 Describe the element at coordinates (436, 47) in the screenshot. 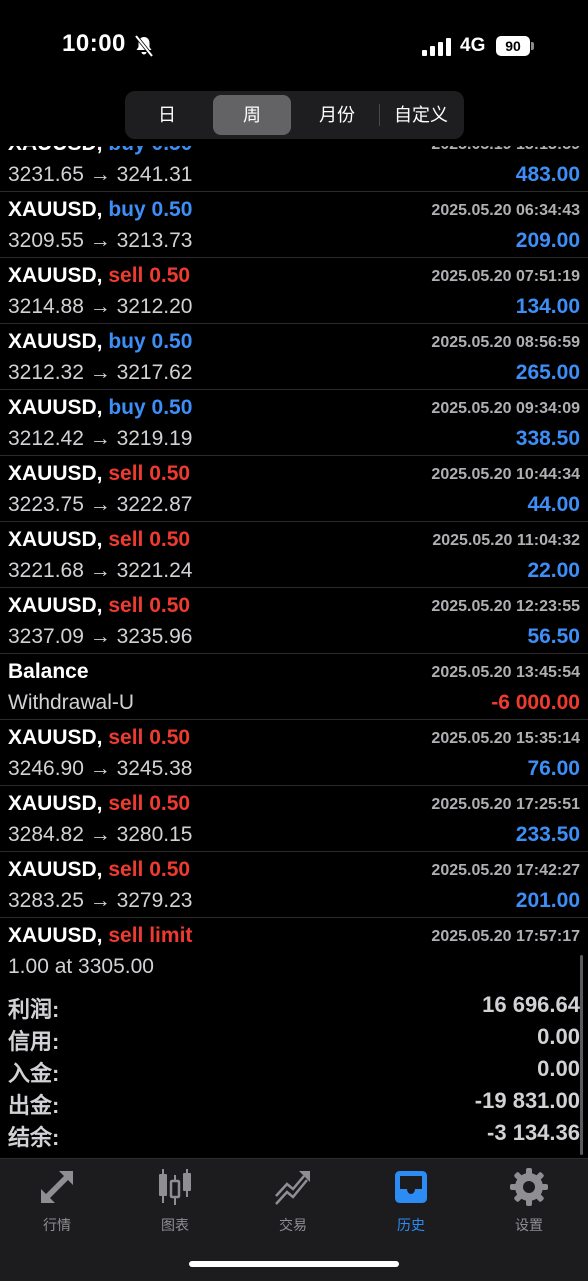

I see `cellular-signal-icon` at that location.